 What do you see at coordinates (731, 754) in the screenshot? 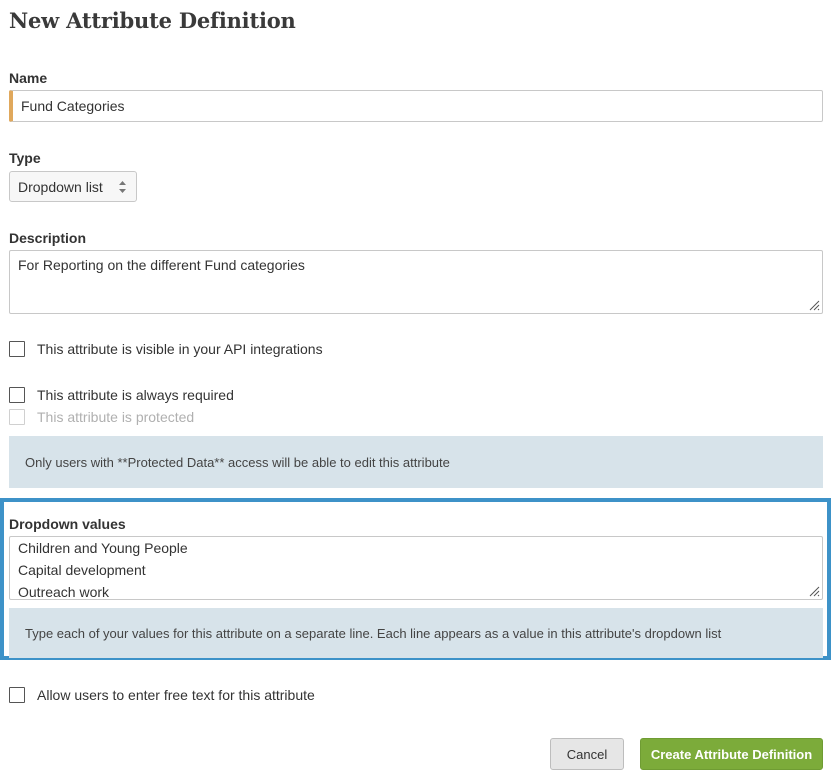
I see `create-attribute-button: Create Attribute Definition` at bounding box center [731, 754].